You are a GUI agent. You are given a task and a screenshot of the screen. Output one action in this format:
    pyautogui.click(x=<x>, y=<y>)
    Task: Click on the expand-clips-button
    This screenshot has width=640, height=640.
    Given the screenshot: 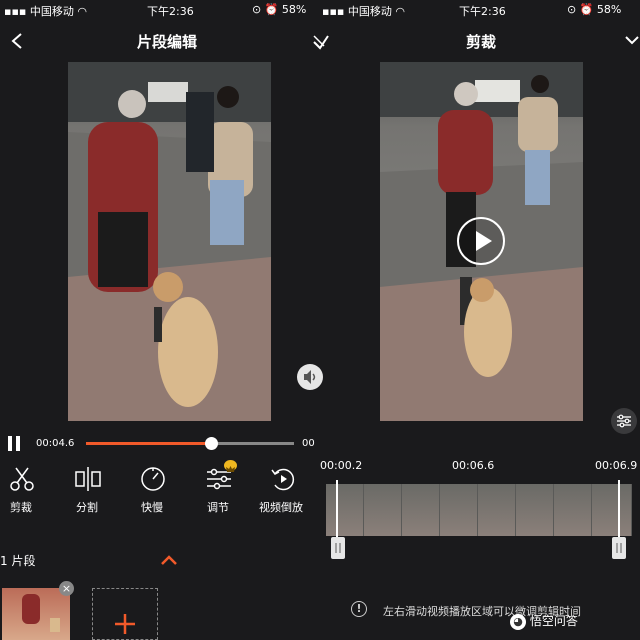 What is the action you would take?
    pyautogui.click(x=169, y=558)
    